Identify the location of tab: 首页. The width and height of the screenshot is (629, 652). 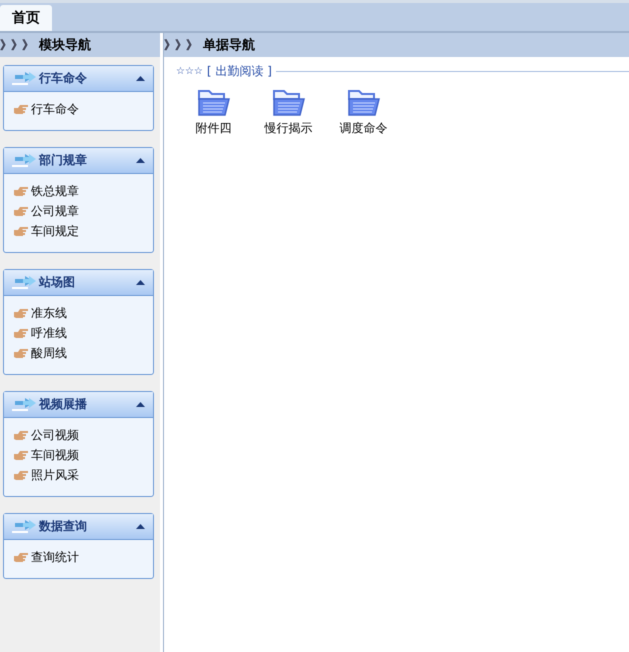
(26, 18).